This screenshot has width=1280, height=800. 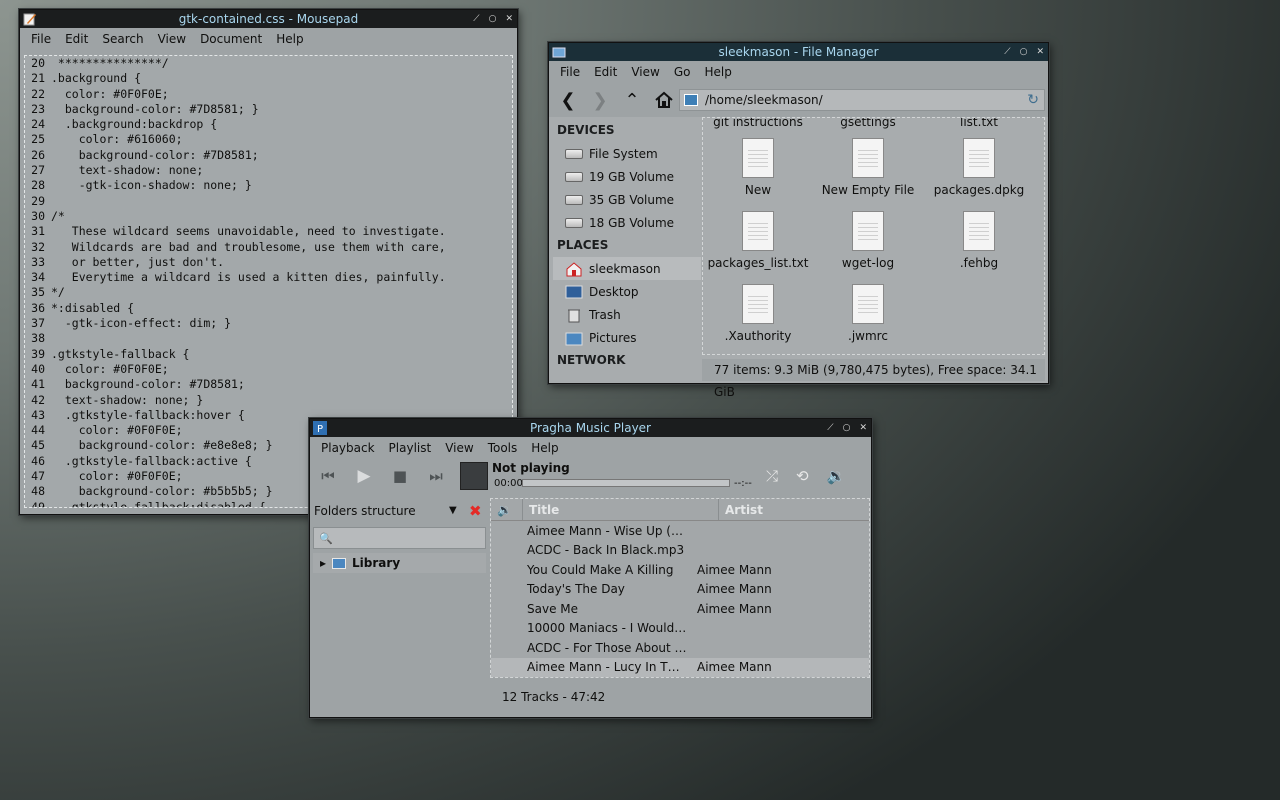 I want to click on file-item: New Empty File, so click(x=868, y=167).